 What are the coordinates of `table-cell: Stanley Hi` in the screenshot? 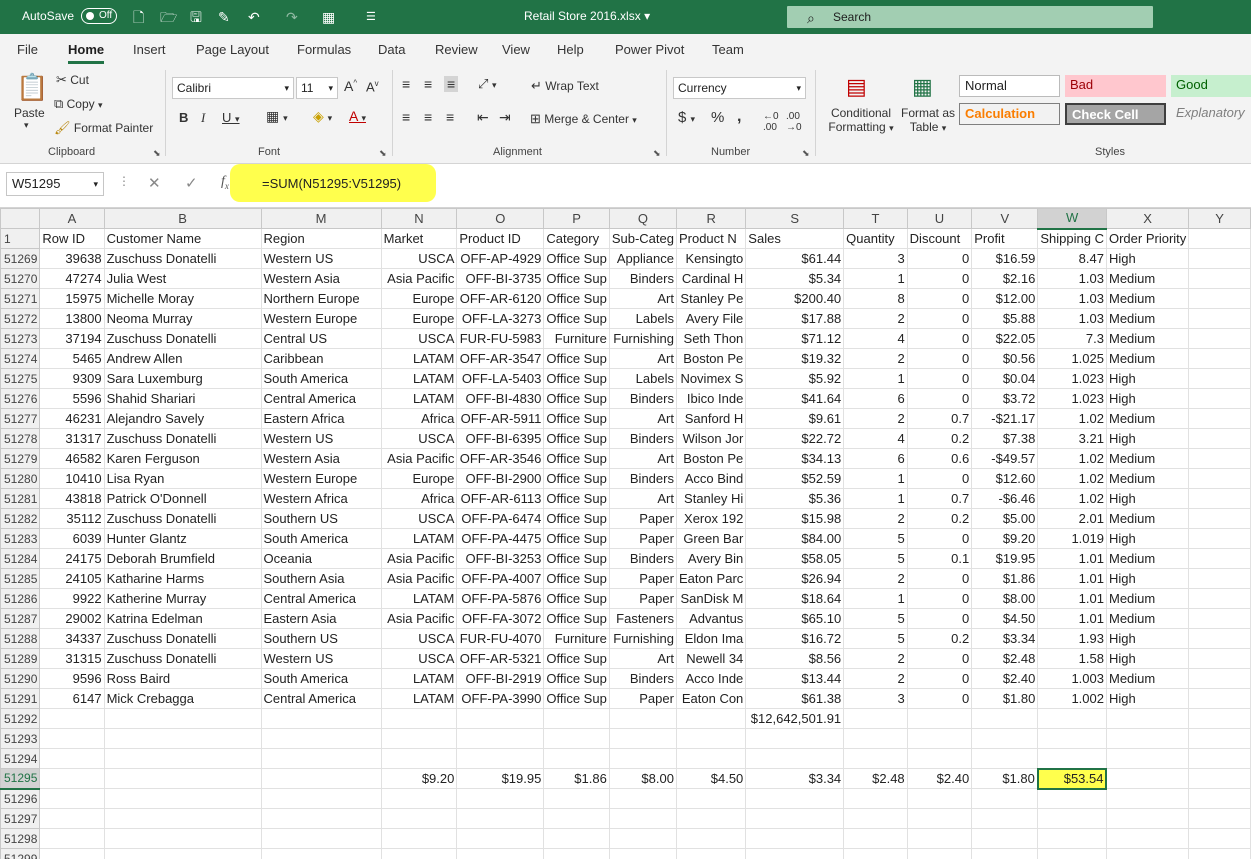 It's located at (711, 498).